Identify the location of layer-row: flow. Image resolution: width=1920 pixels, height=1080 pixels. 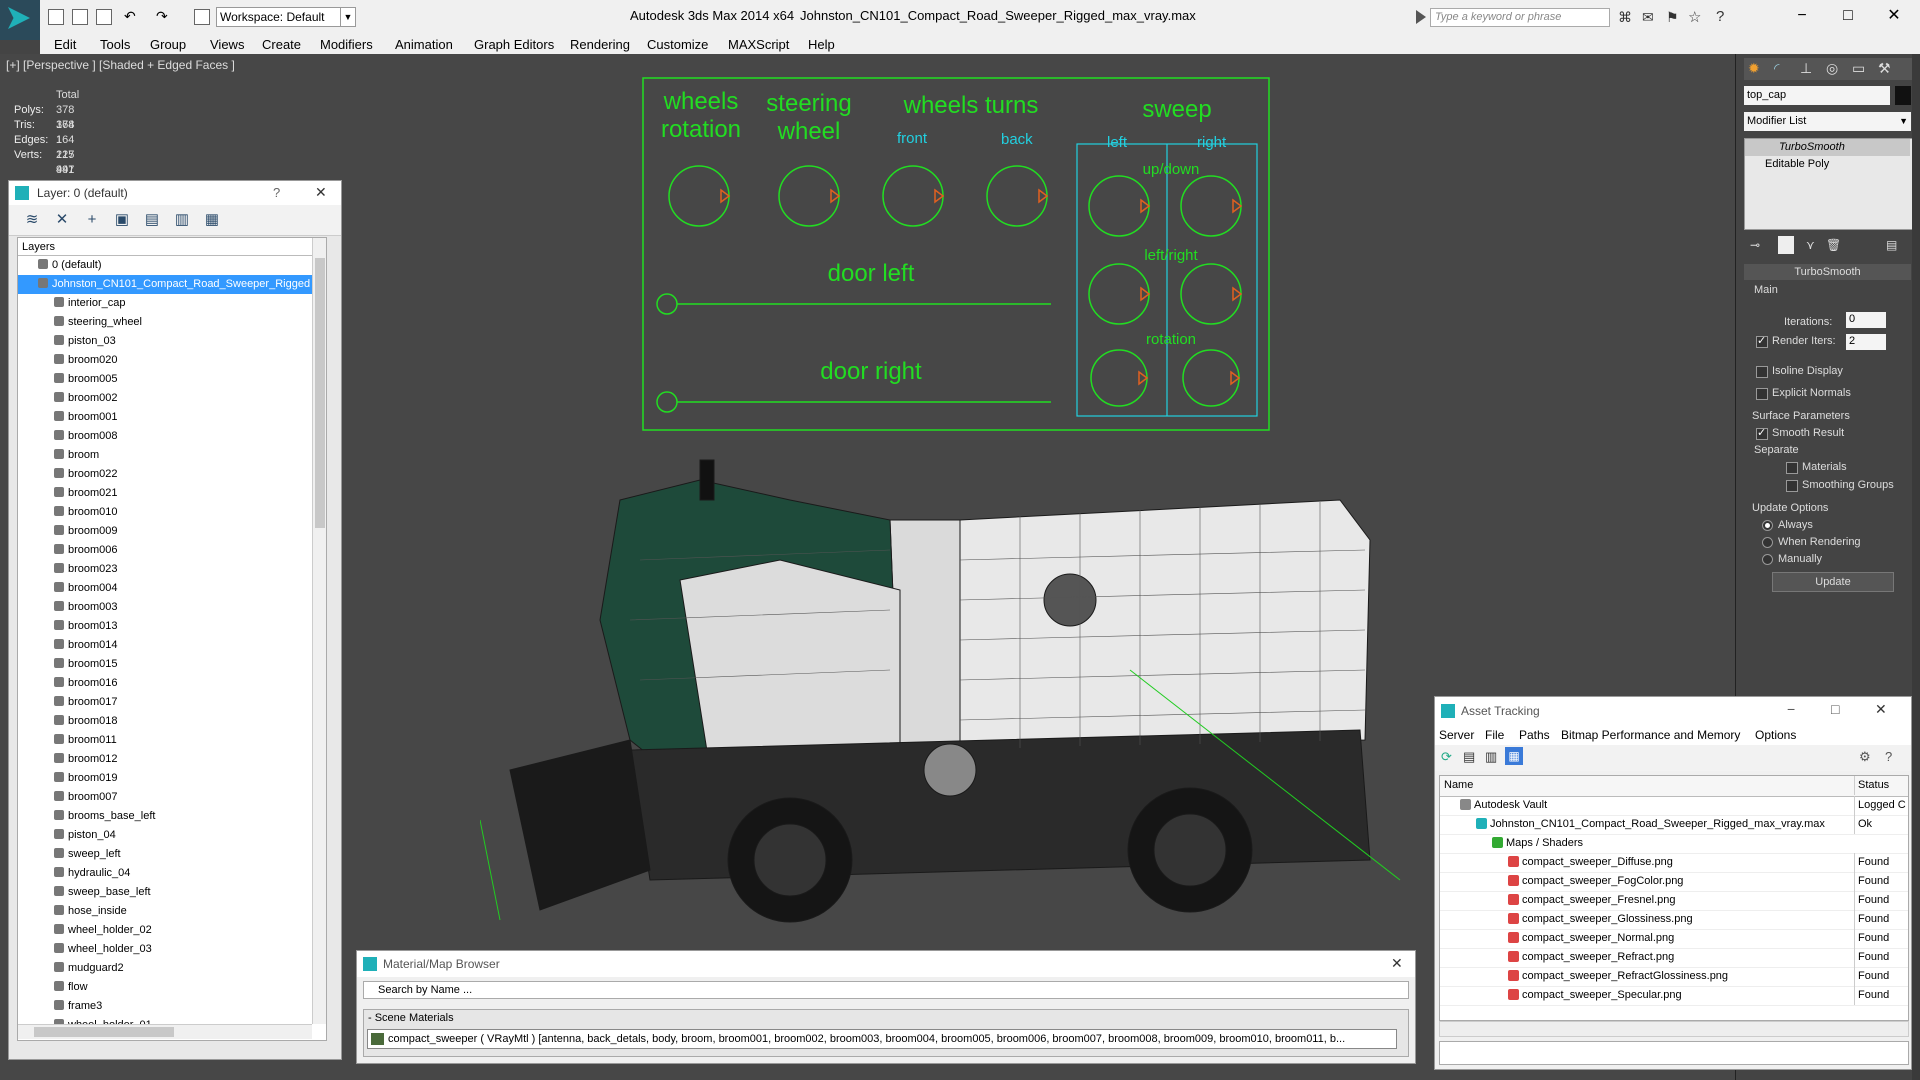
(165, 987).